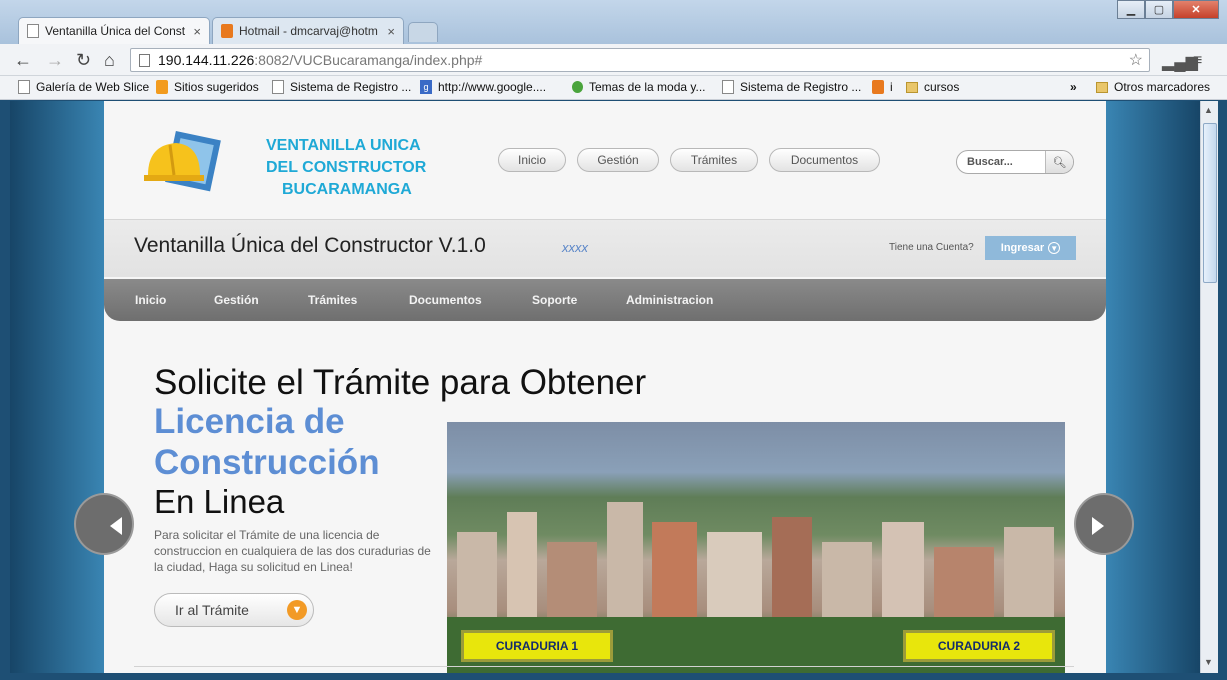 The image size is (1227, 680). I want to click on minimize-icon: ▁, so click(1131, 9).